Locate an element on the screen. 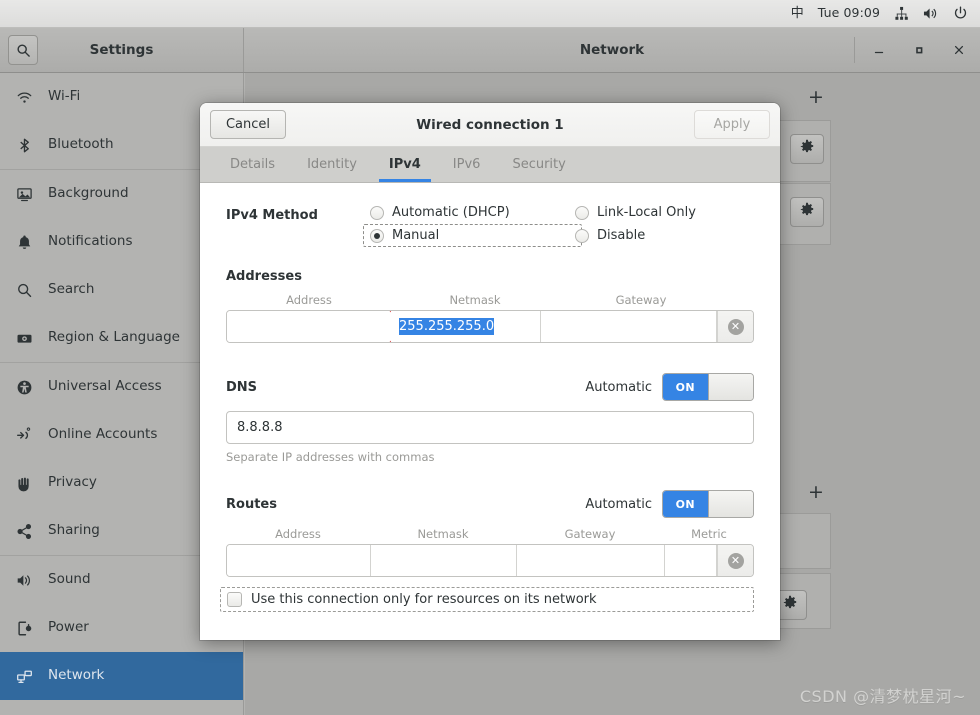  settings-header-bar: Settings Network is located at coordinates (490, 50).